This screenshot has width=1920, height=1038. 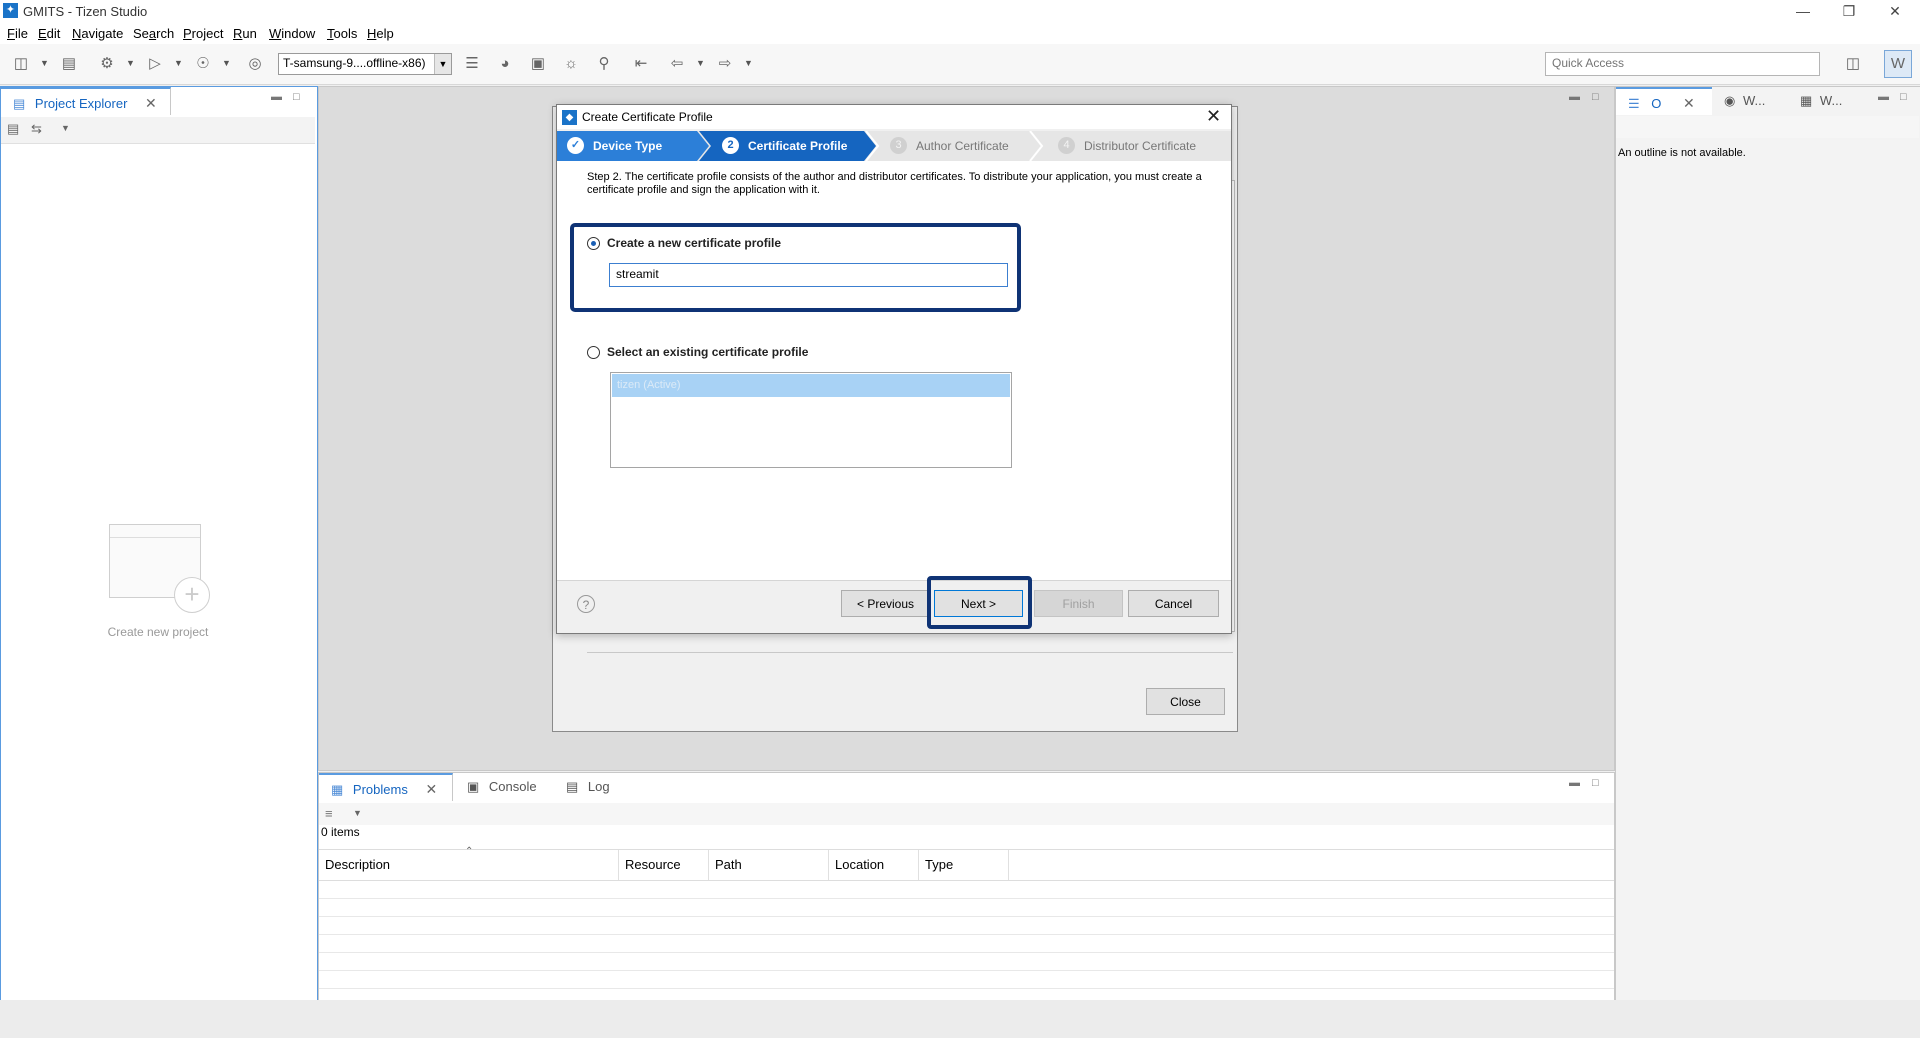 I want to click on tab-project-explorer: ▤ Project Explorer ✕, so click(x=86, y=101).